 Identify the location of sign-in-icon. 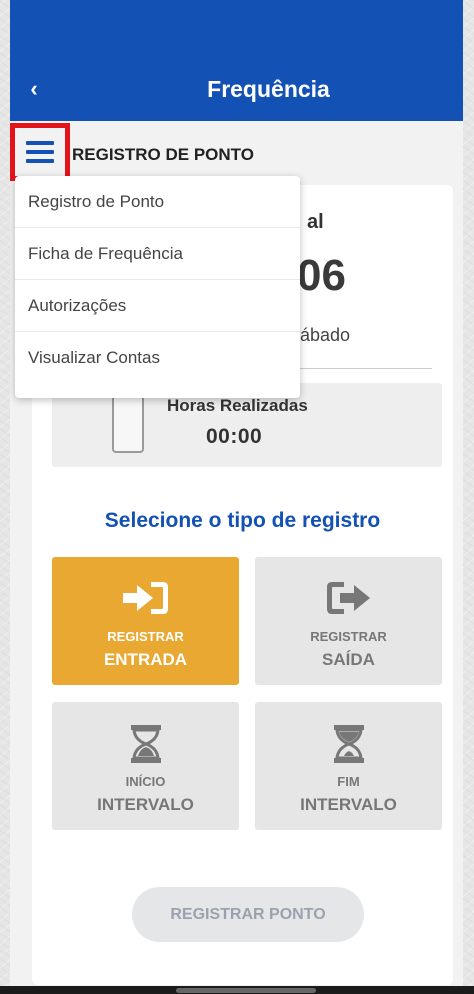
(145, 599).